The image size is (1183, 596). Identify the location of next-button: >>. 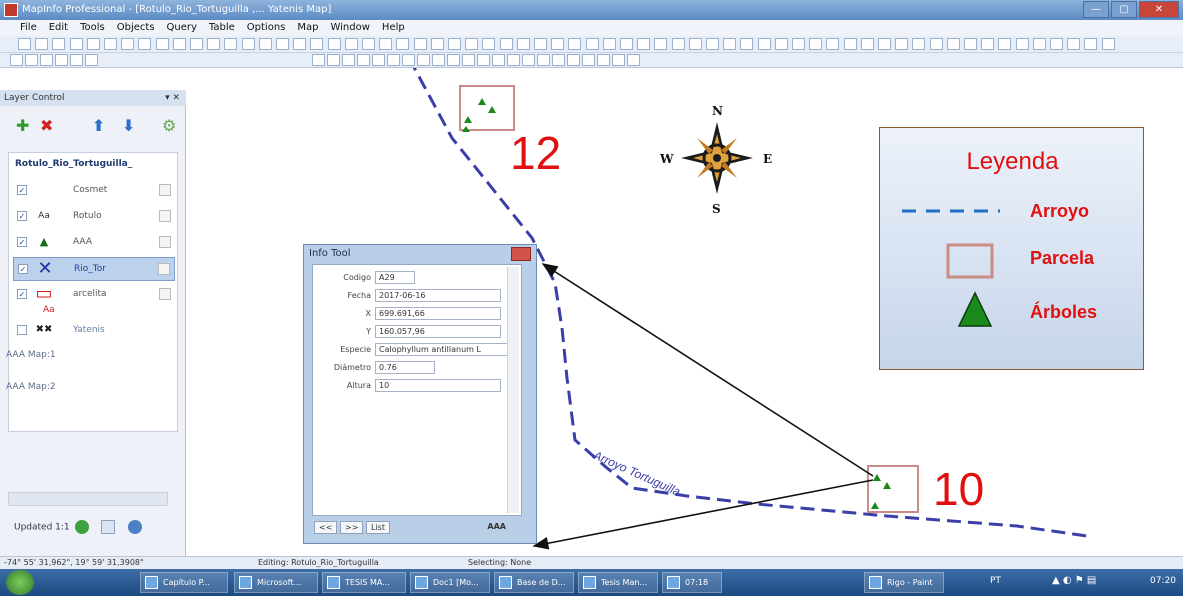
(352, 527).